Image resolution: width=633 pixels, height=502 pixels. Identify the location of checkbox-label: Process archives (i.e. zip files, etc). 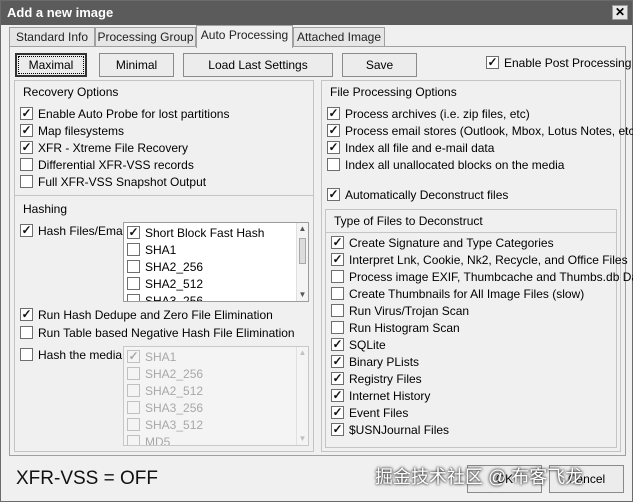
(437, 114).